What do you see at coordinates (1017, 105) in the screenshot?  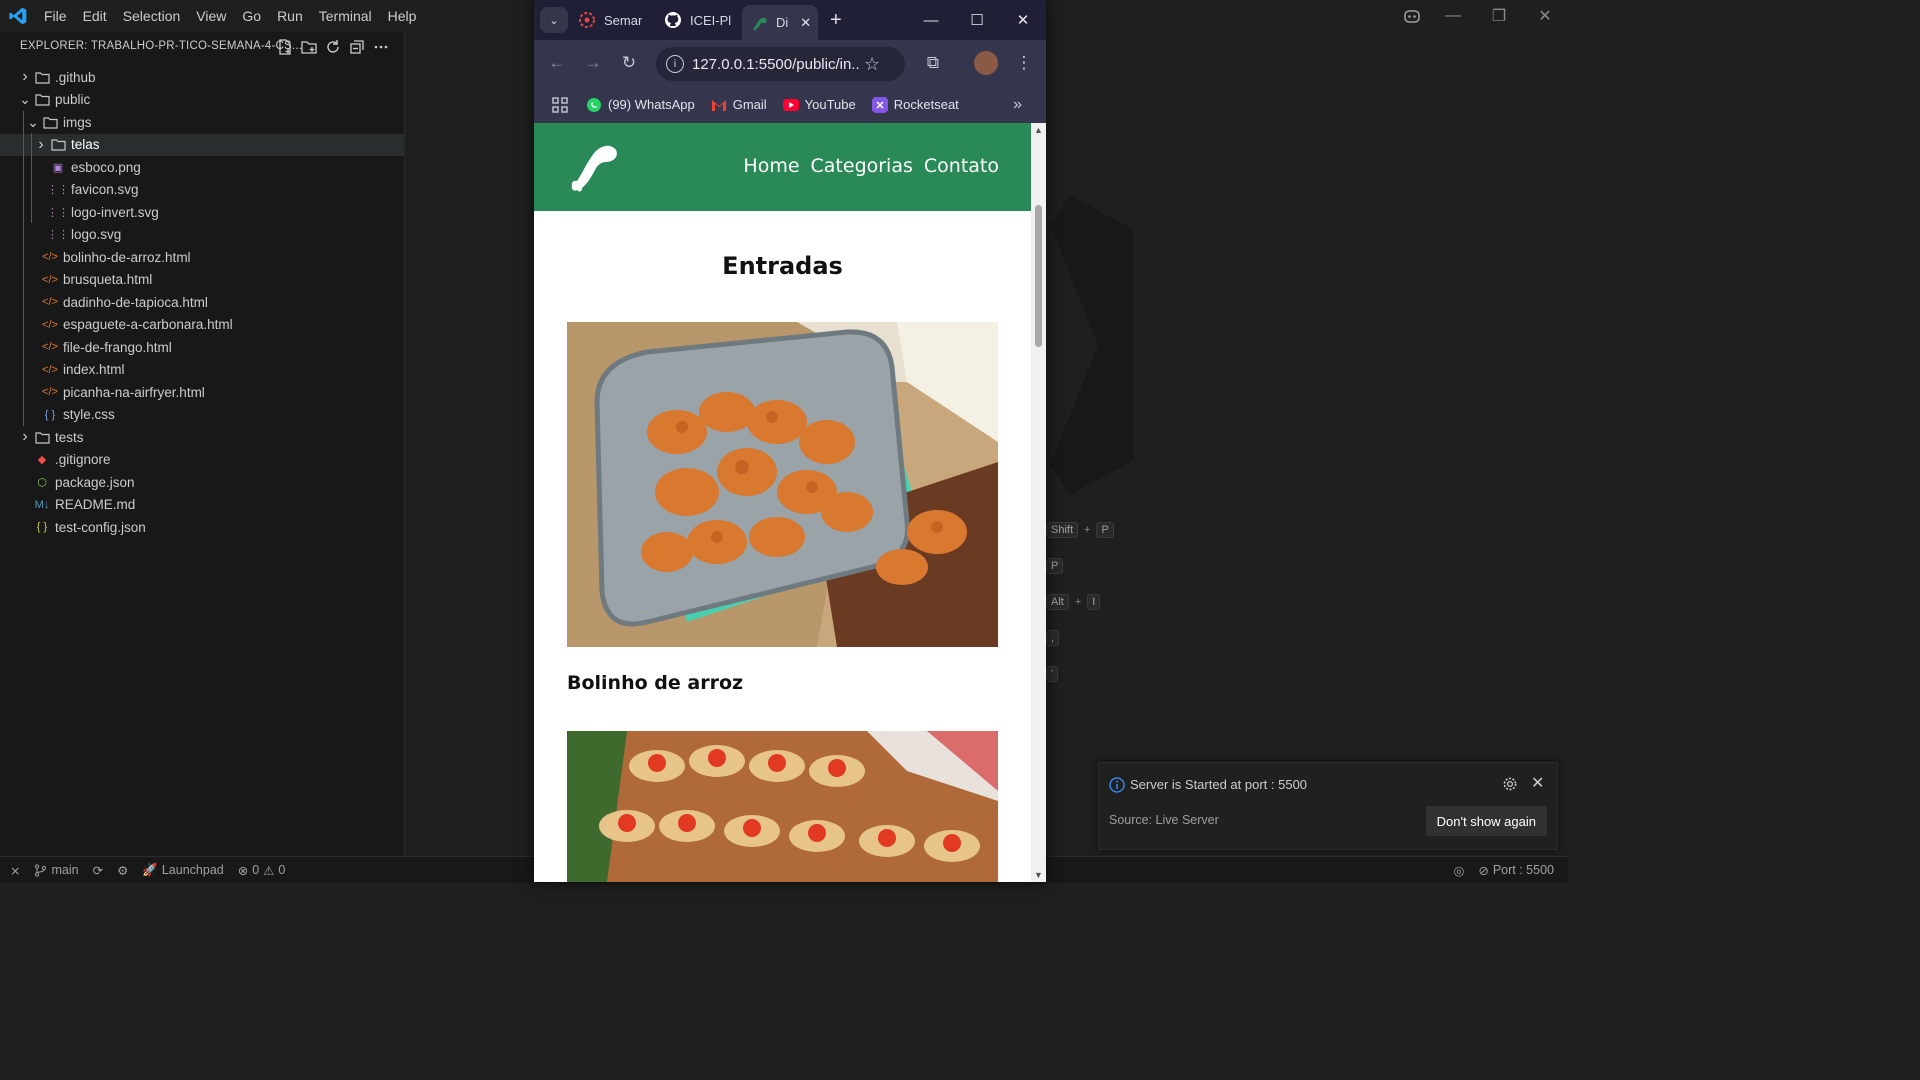 I see `more-bookmarks-icon: »` at bounding box center [1017, 105].